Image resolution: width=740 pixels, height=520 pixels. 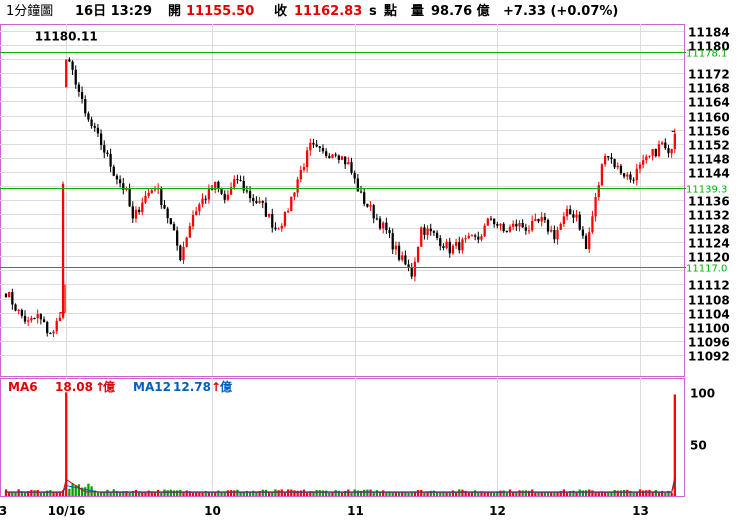 What do you see at coordinates (709, 202) in the screenshot?
I see `price-tick-label: 11136` at bounding box center [709, 202].